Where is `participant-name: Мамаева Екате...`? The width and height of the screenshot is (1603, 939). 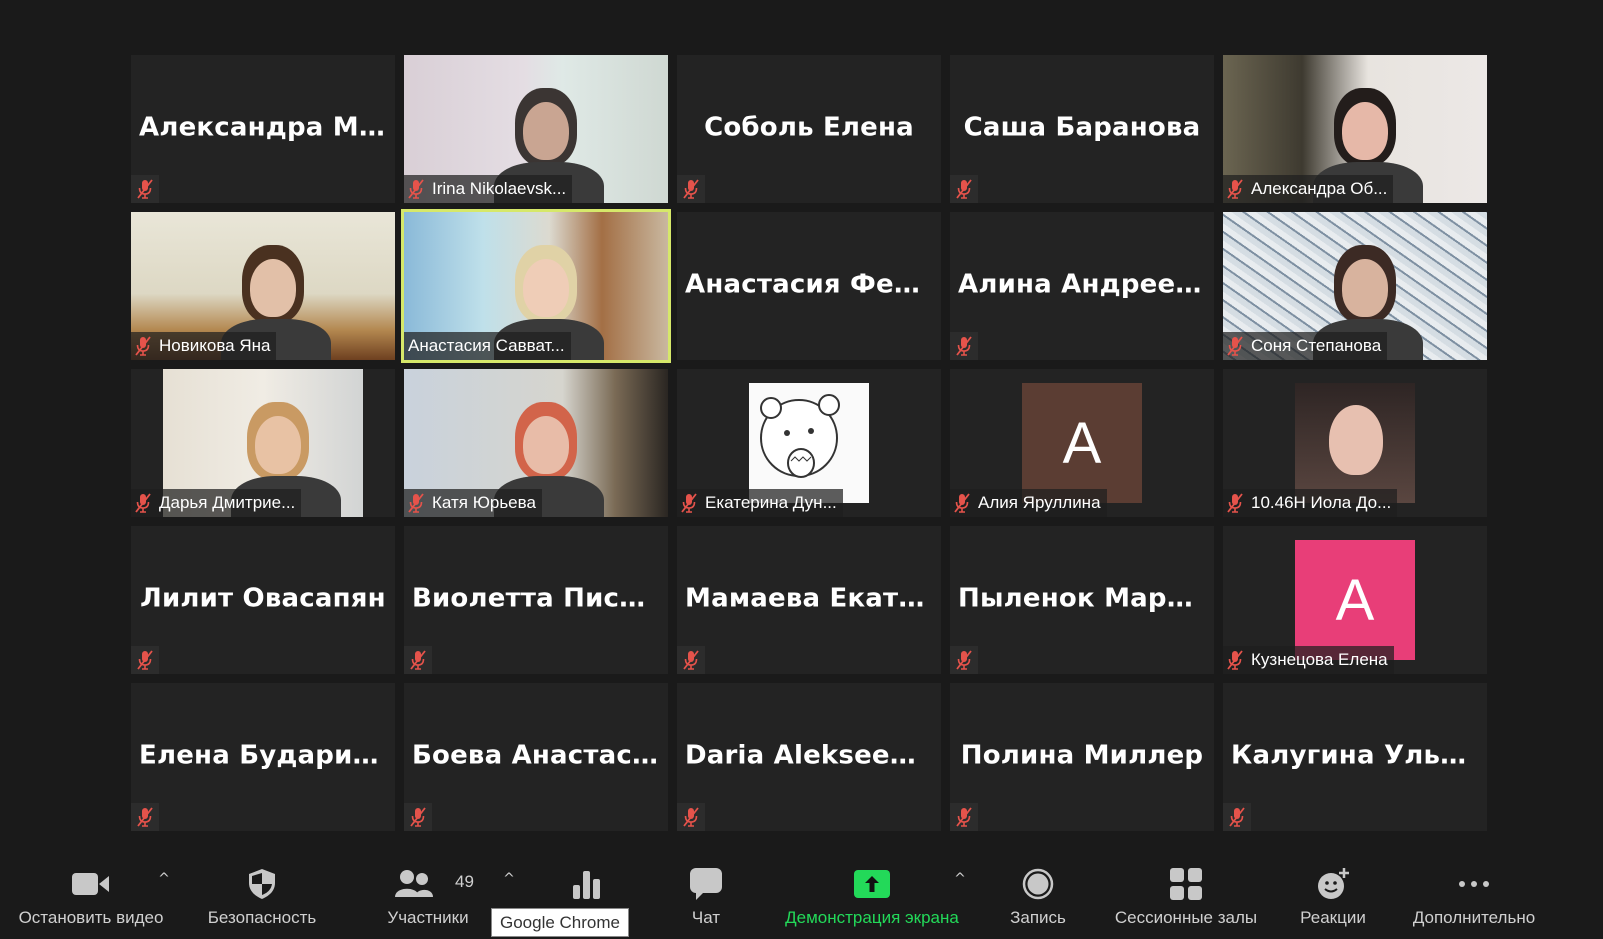 participant-name: Мамаева Екате... is located at coordinates (813, 598).